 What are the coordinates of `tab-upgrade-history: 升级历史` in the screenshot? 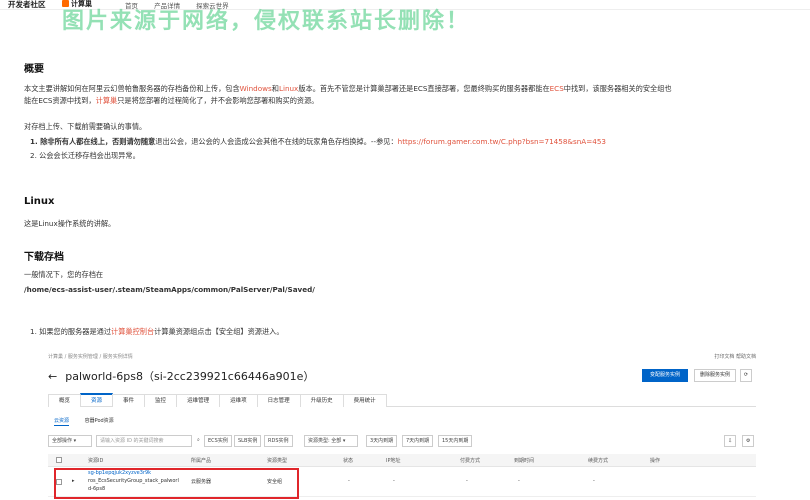 It's located at (321, 400).